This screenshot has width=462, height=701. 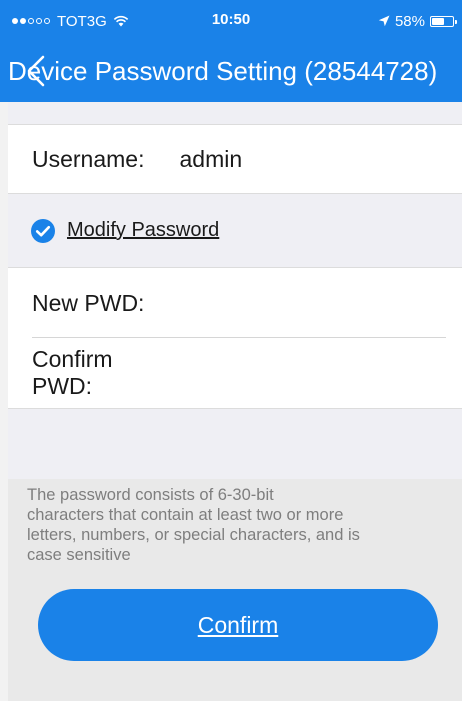 I want to click on username-value: admin, so click(x=211, y=158).